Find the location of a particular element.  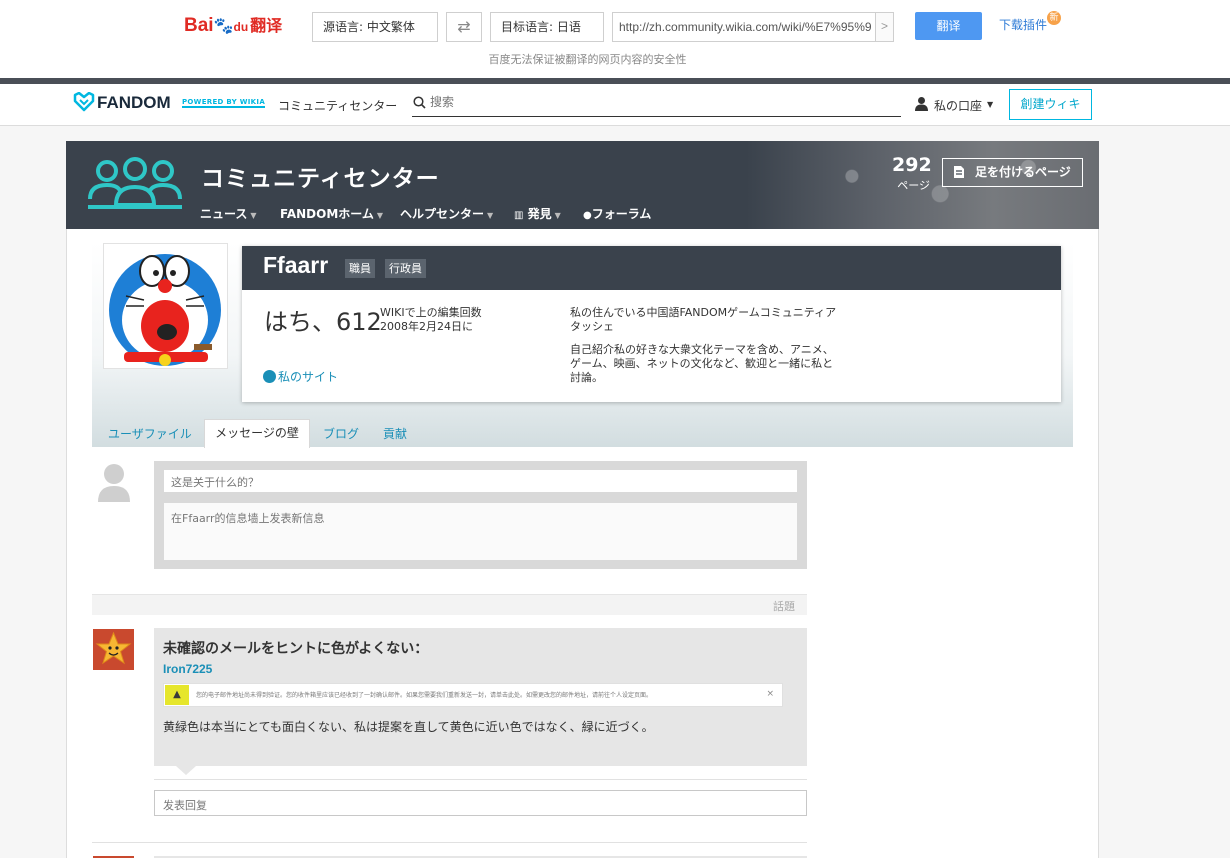

username-bar: Ffaarr 職員 行政員 is located at coordinates (651, 268).